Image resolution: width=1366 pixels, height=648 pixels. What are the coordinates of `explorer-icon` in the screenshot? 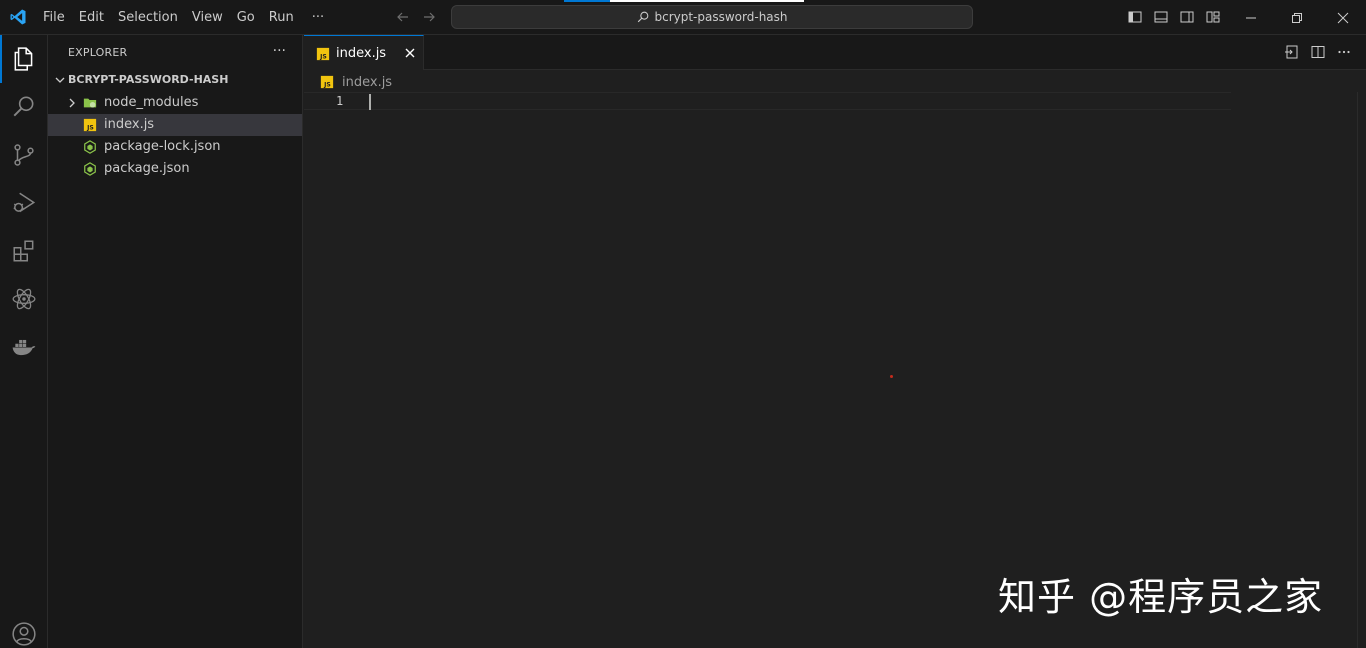 It's located at (23, 59).